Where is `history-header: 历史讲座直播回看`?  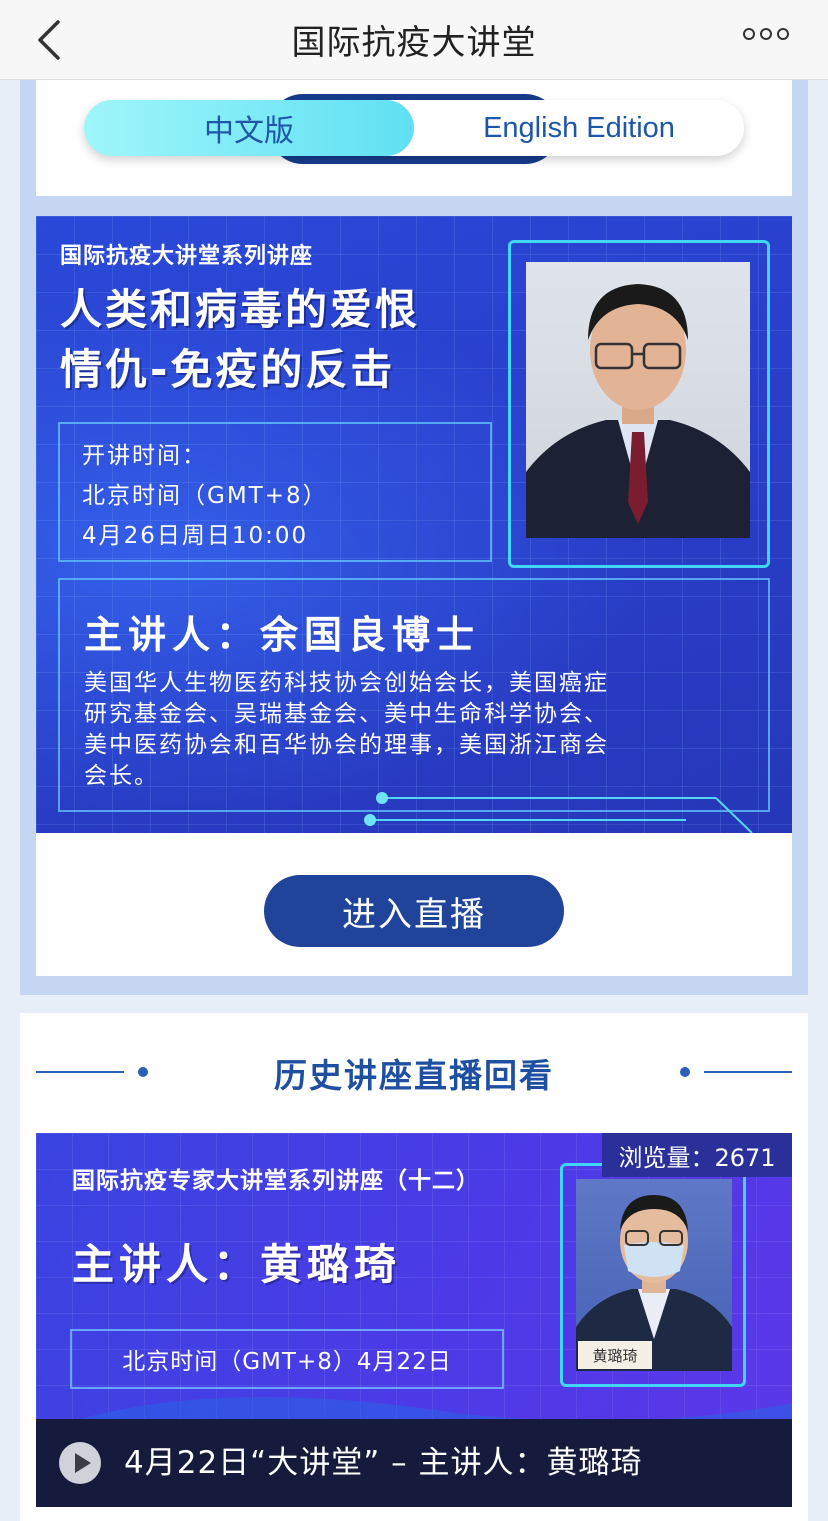 history-header: 历史讲座直播回看 is located at coordinates (414, 1072).